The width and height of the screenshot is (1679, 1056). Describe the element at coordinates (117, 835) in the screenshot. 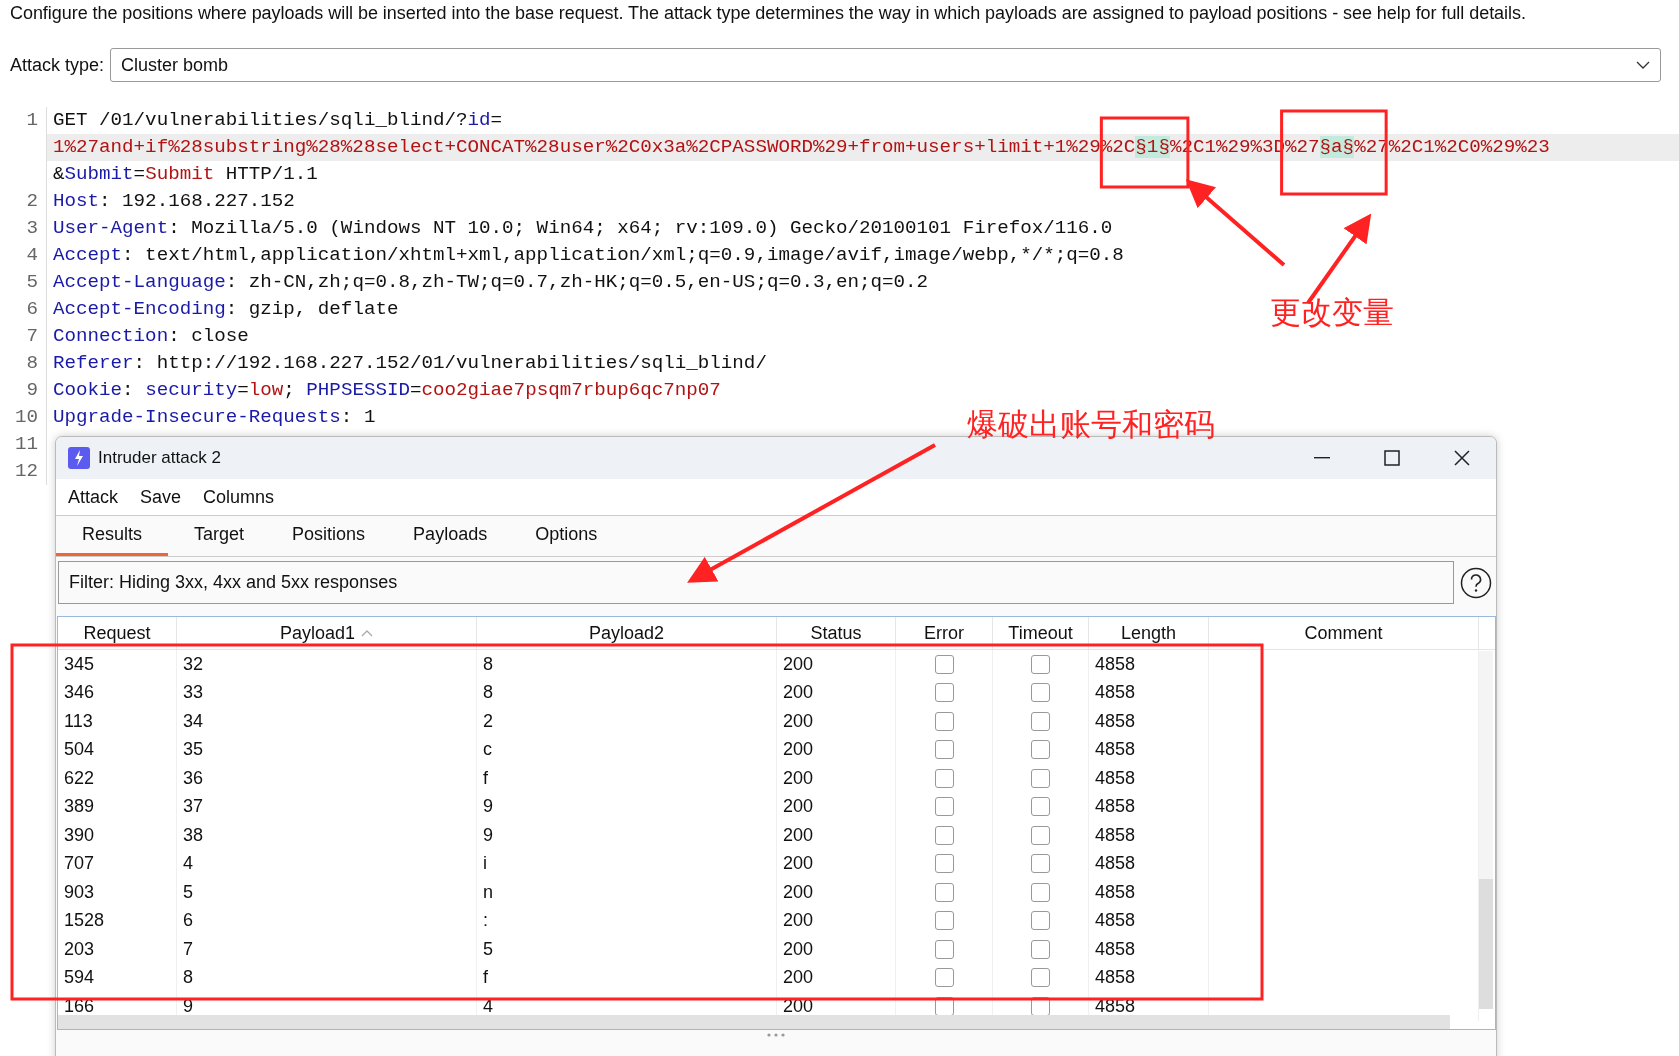

I see `table-cell: 390` at that location.